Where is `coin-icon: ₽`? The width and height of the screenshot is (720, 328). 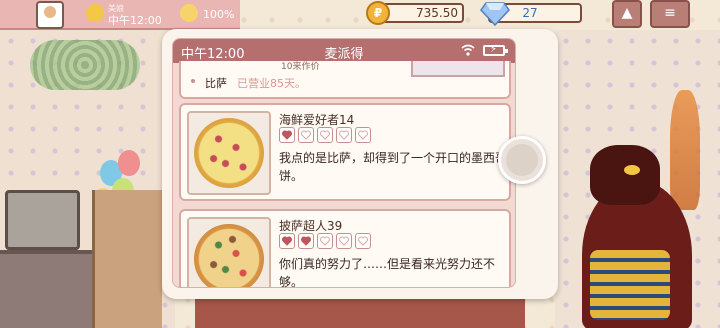 coin-icon: ₽ is located at coordinates (378, 13).